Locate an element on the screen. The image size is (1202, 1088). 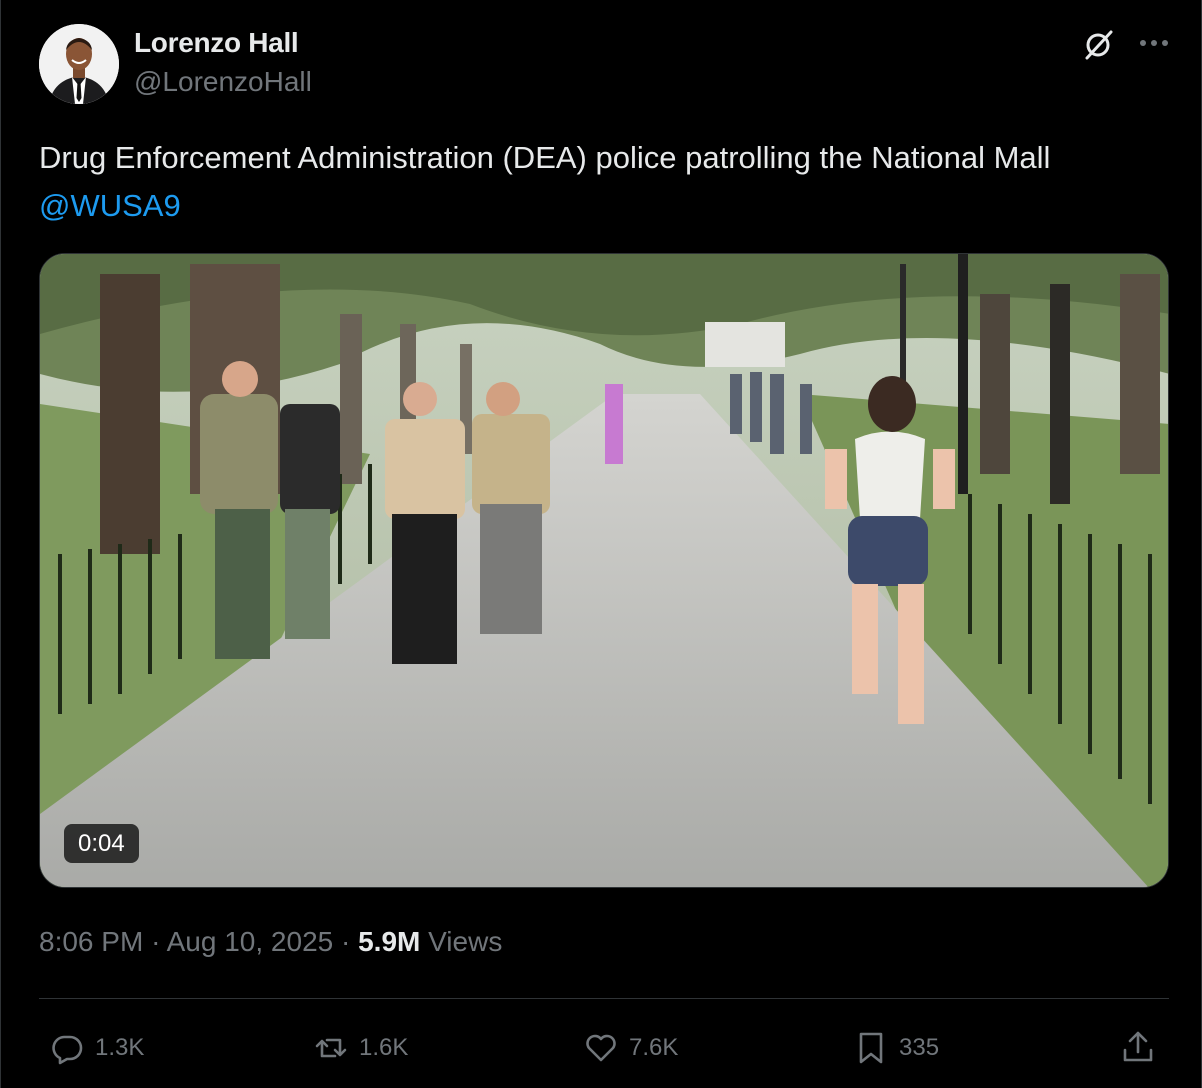
share-button is located at coordinates (1138, 1047).